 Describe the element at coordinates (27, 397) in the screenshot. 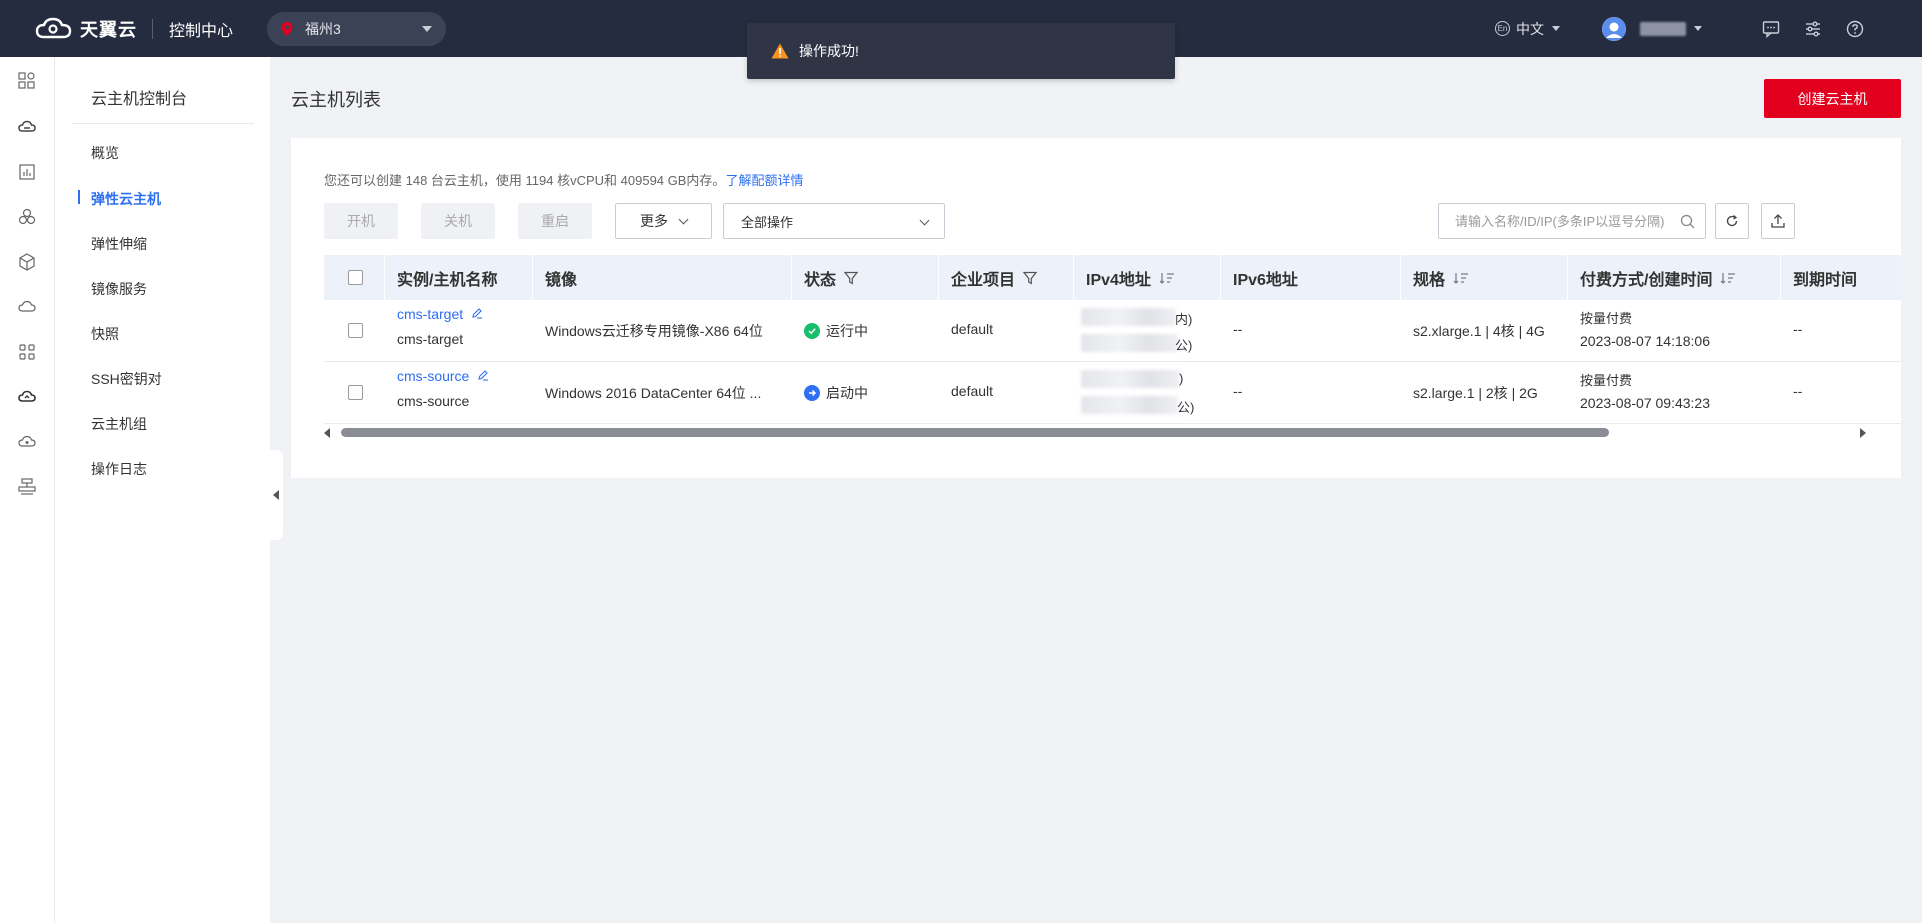

I see `cloud-sync-icon` at that location.